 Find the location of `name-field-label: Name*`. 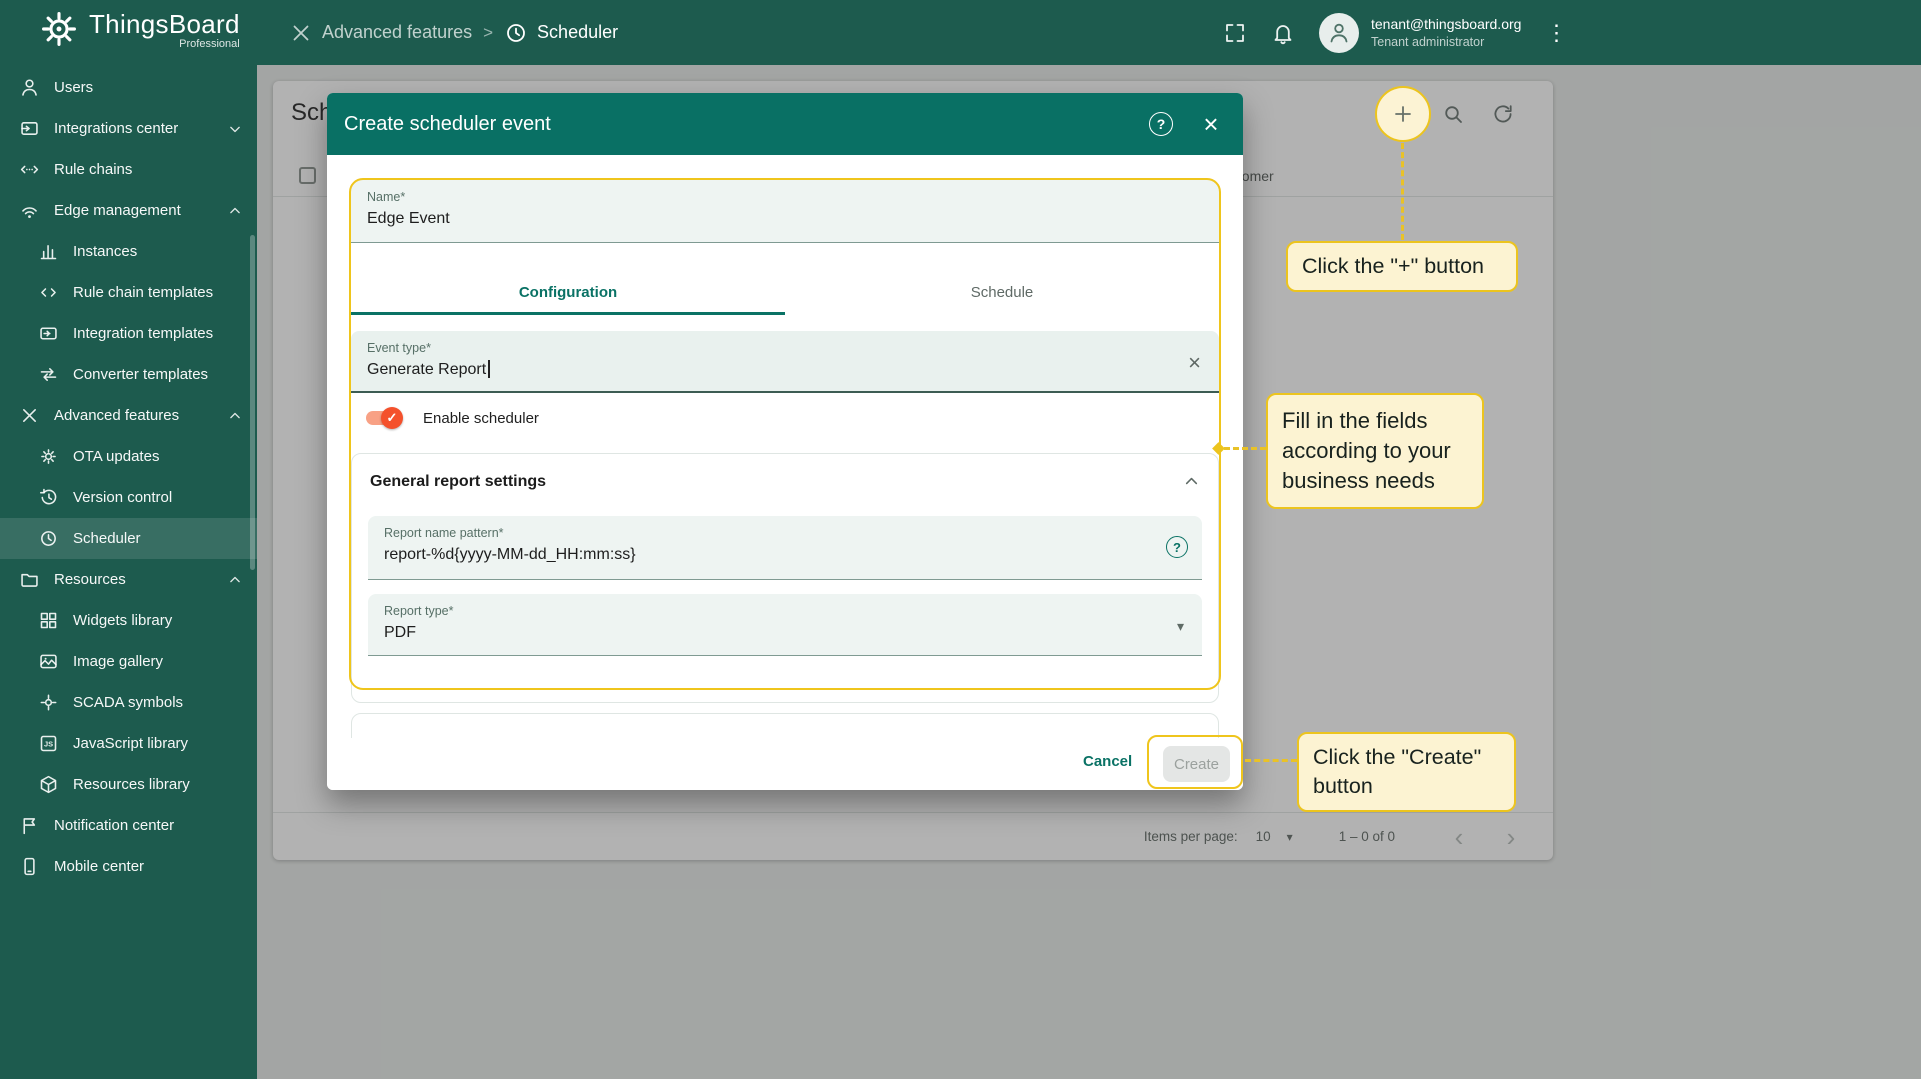

name-field-label: Name* is located at coordinates (386, 197).